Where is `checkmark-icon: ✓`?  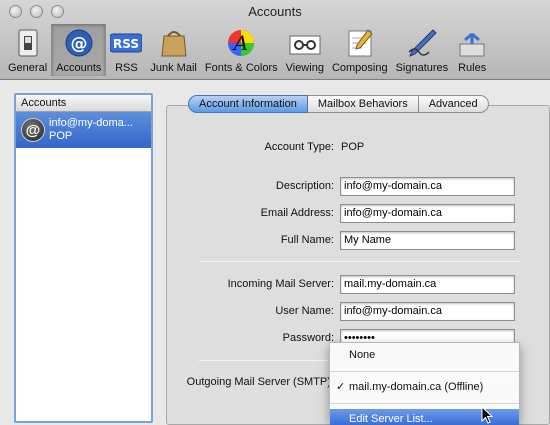 checkmark-icon: ✓ is located at coordinates (341, 387).